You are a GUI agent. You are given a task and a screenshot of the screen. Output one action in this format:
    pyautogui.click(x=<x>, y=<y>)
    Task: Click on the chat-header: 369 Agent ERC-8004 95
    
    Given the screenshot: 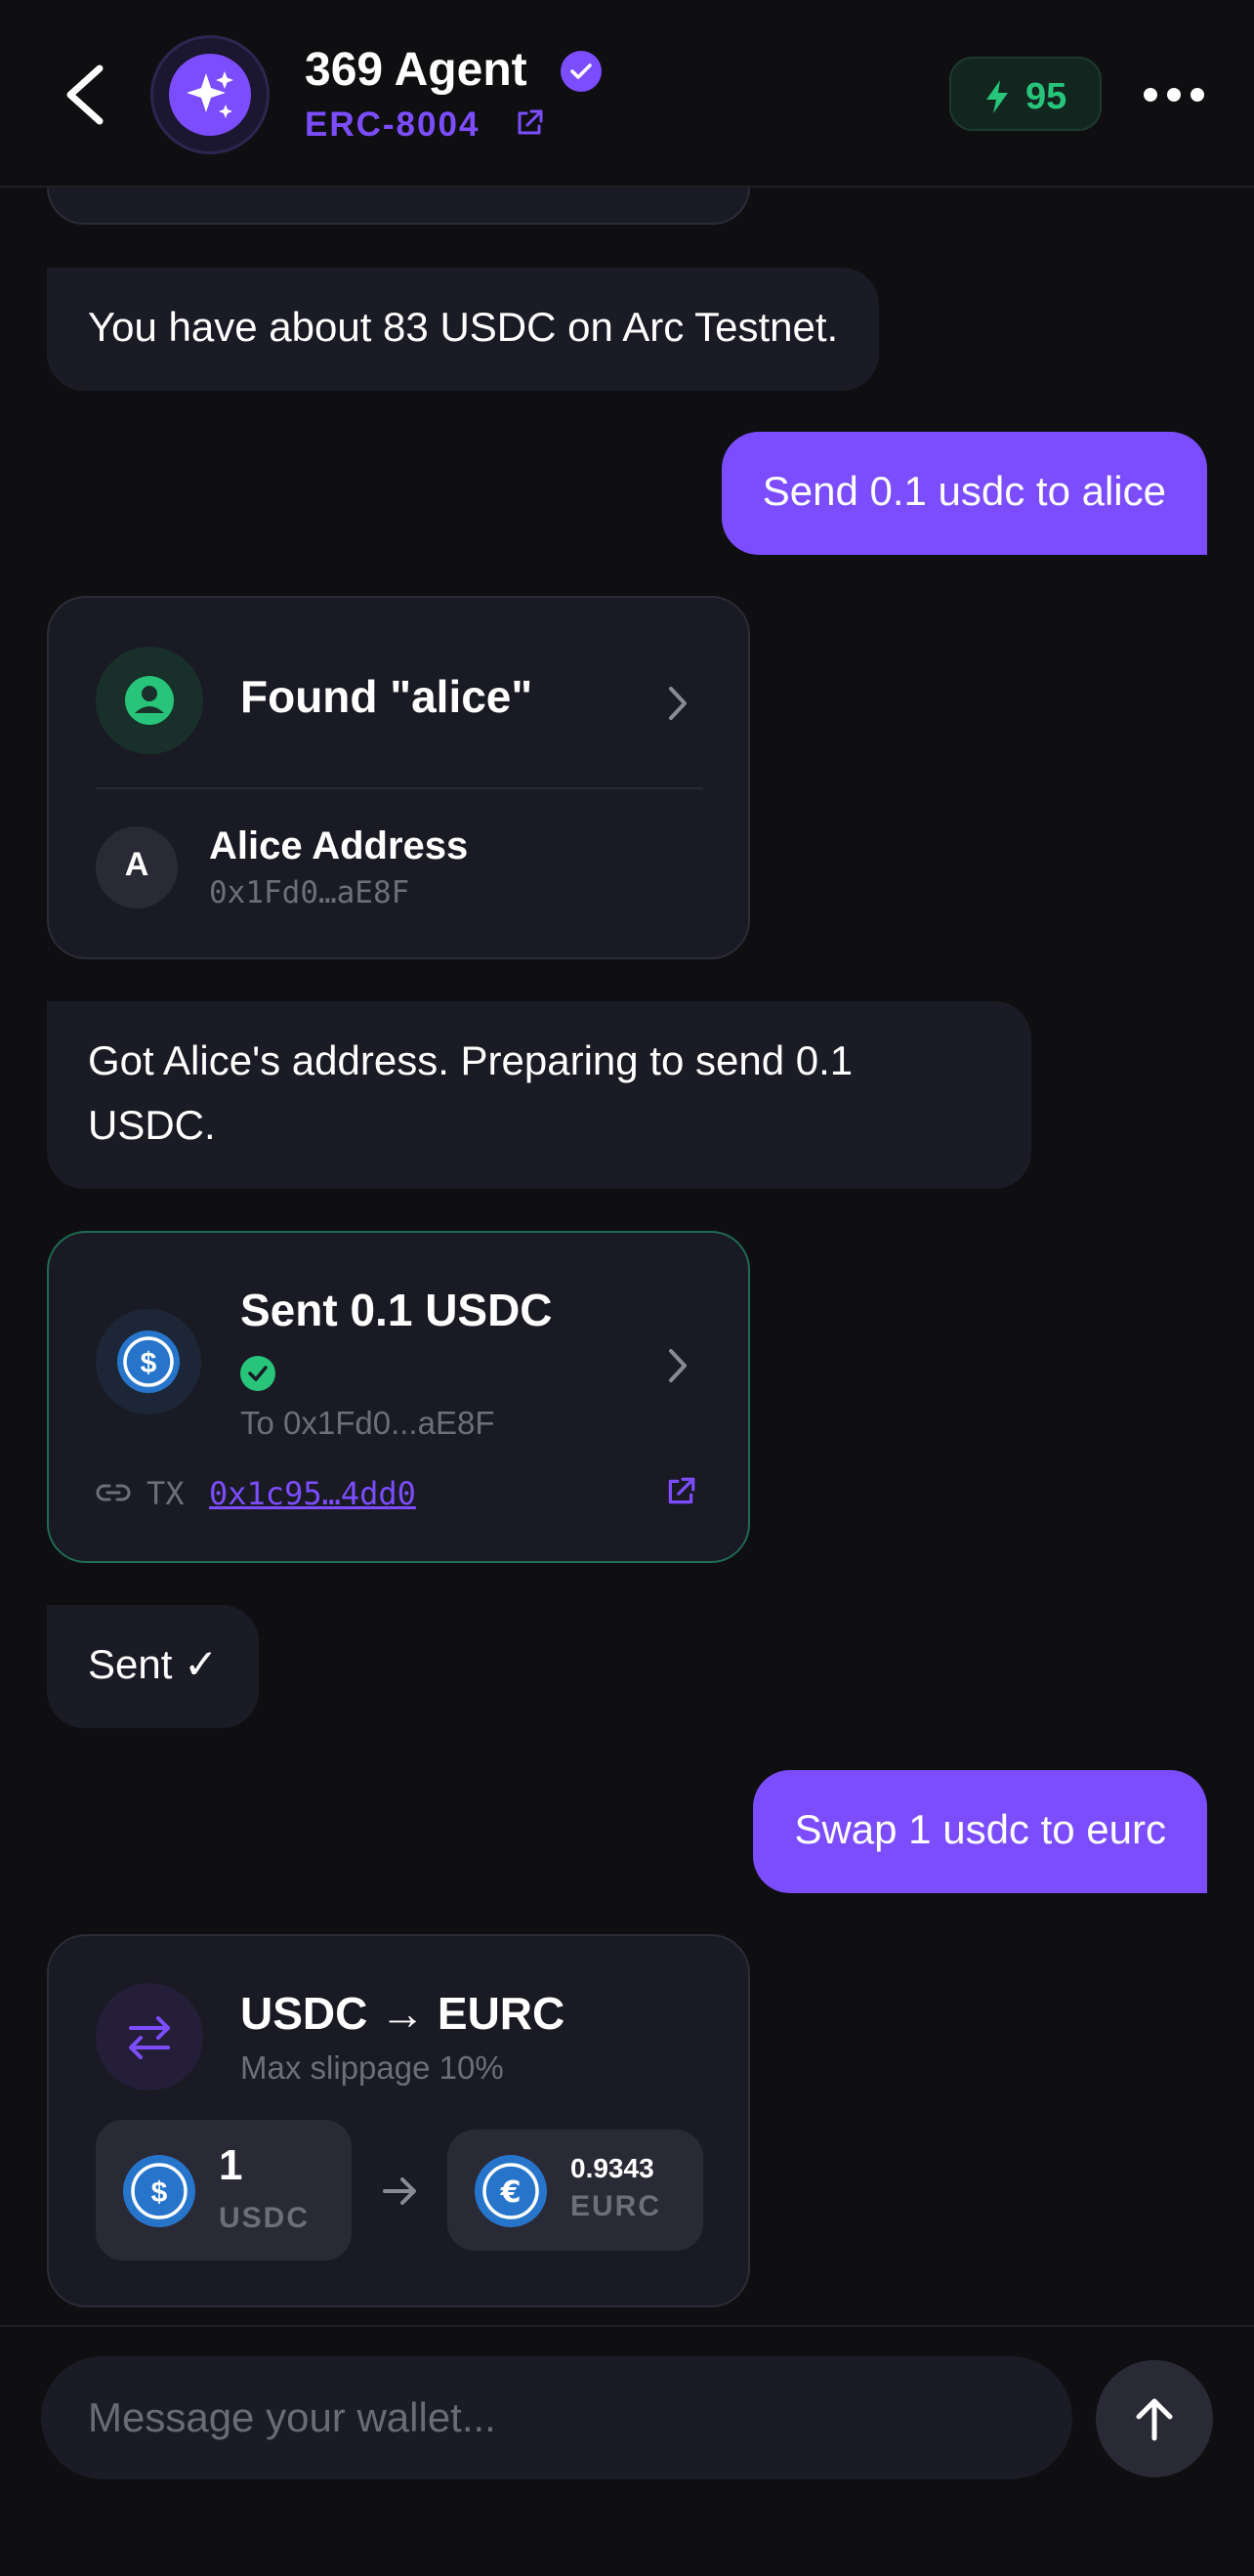 What is the action you would take?
    pyautogui.click(x=627, y=94)
    